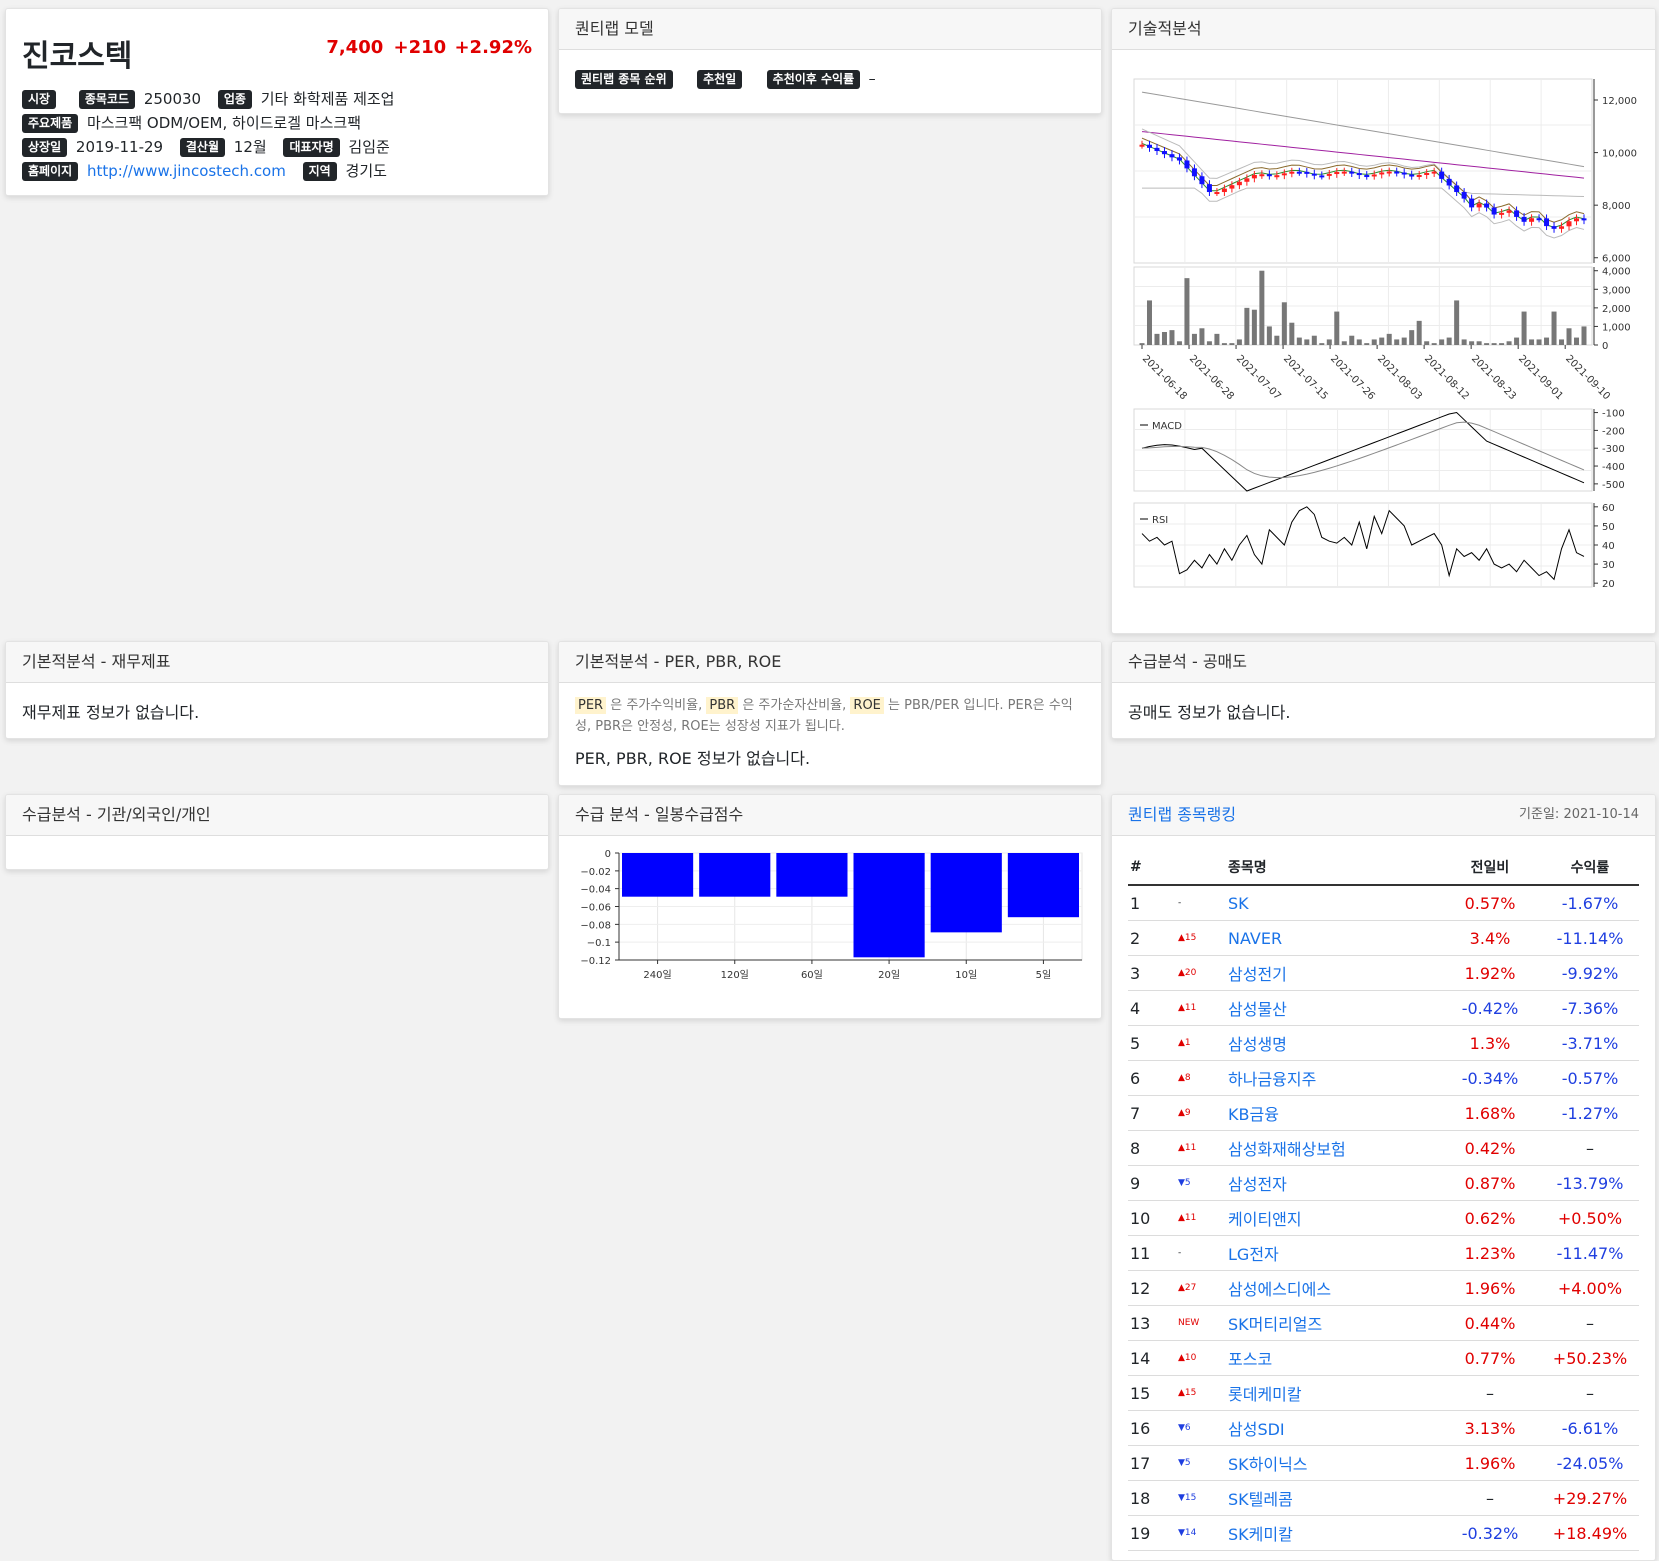  Describe the element at coordinates (595, 872) in the screenshot. I see `y-tick-label: −0.02` at that location.